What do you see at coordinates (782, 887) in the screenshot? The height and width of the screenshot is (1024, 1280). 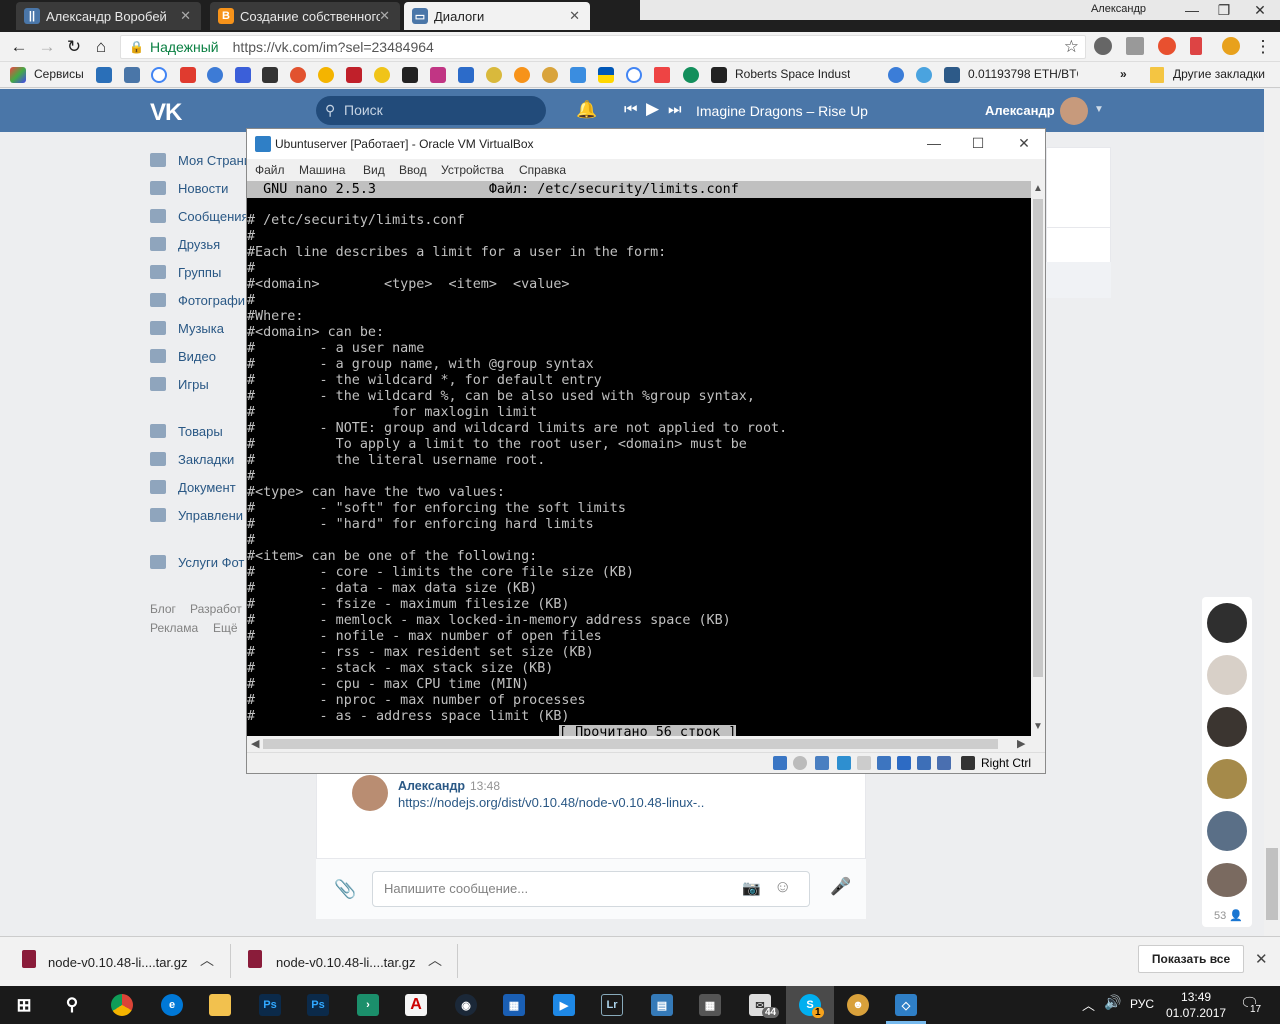 I see `emoji-icon: ☺` at bounding box center [782, 887].